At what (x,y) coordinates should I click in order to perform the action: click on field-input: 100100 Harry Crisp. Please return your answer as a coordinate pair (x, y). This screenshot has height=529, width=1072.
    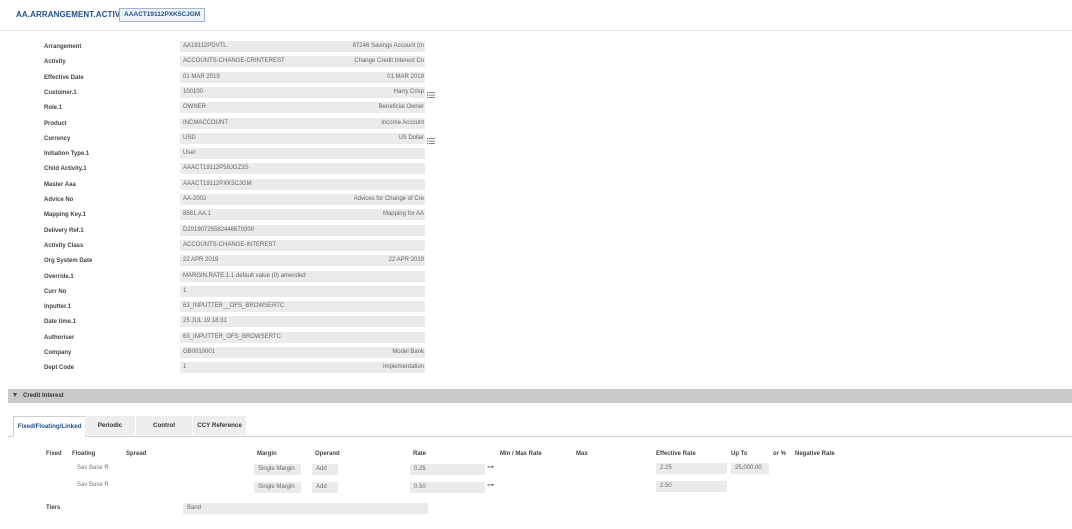
    Looking at the image, I should click on (302, 92).